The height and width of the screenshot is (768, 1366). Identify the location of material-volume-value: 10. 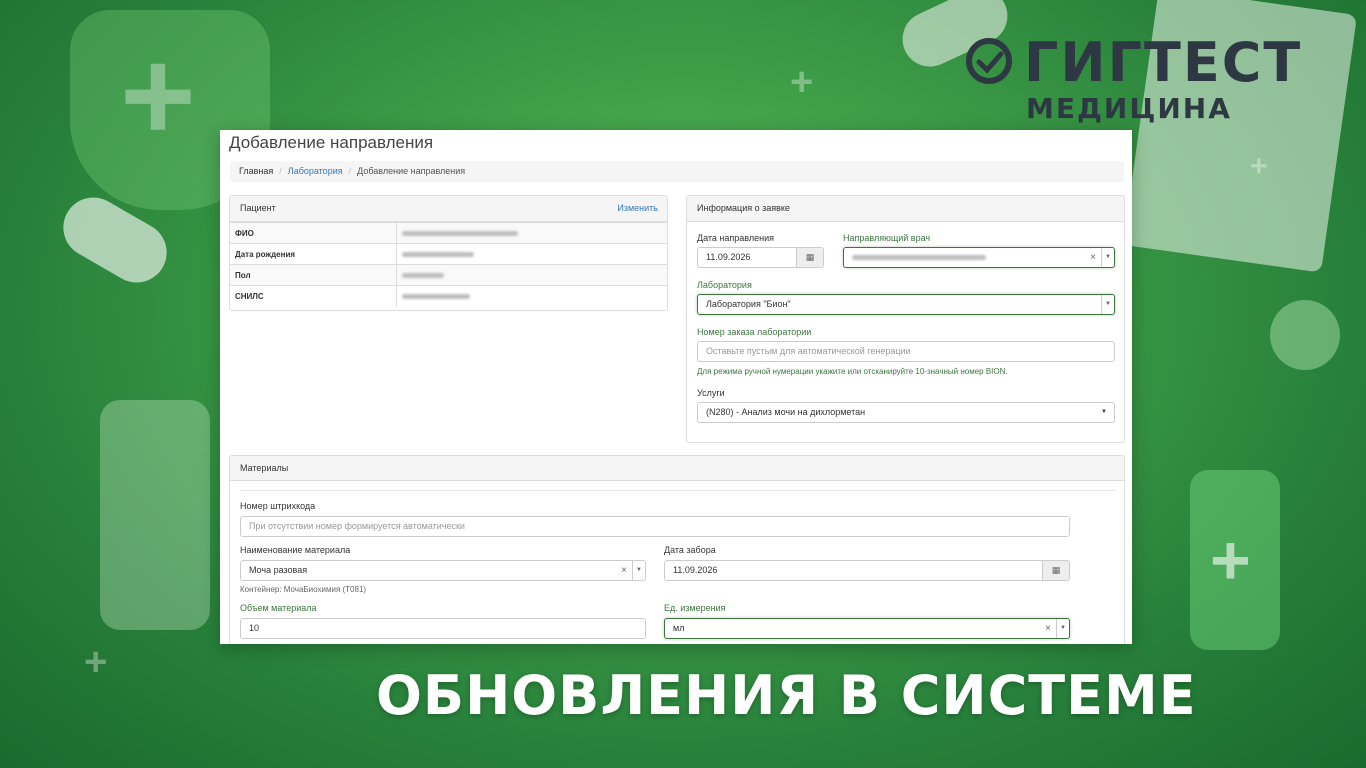
(254, 628).